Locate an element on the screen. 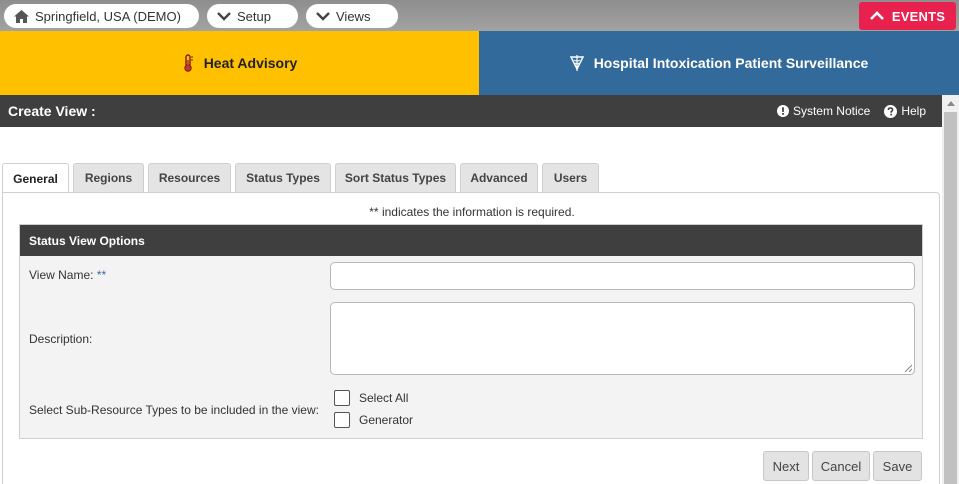 This screenshot has height=484, width=959. location-button: Springfield, USA (DEMO) is located at coordinates (101, 16).